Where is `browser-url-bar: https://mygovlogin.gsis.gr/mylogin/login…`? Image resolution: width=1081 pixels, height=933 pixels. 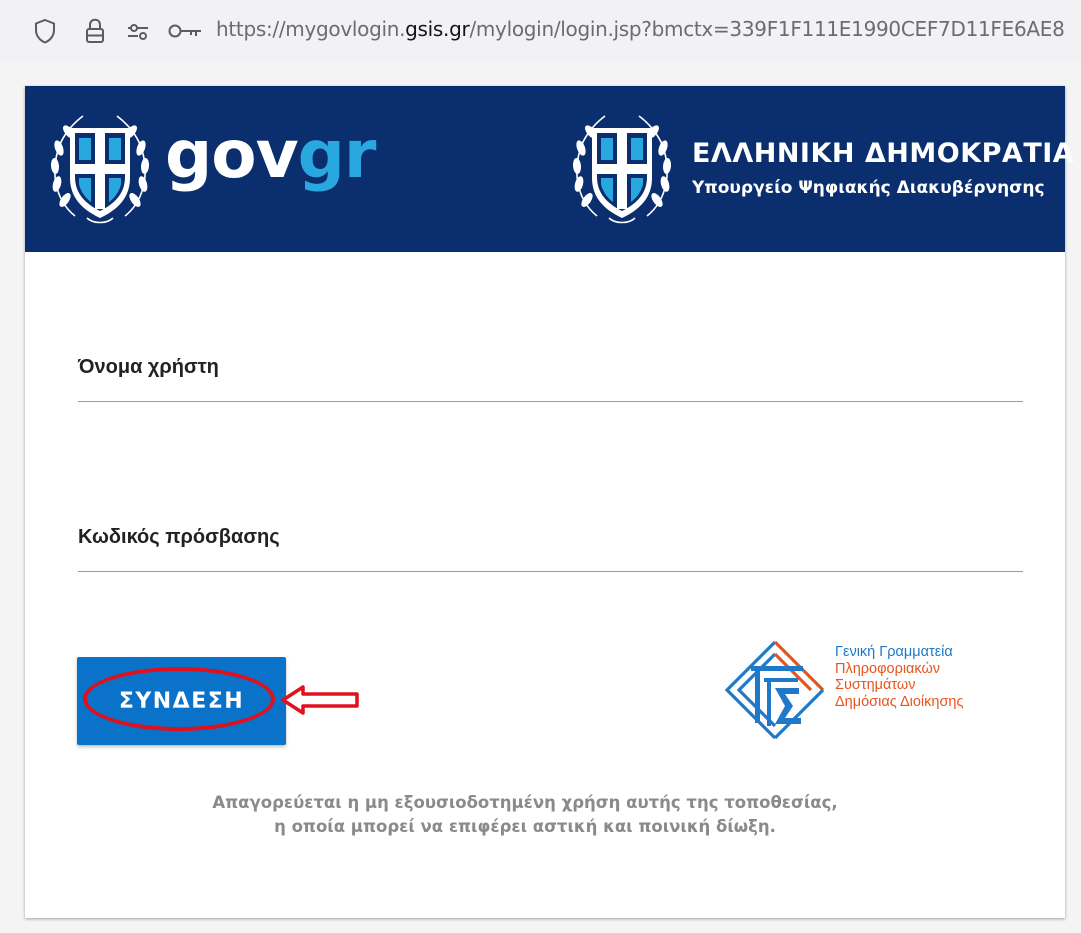 browser-url-bar: https://mygovlogin.gsis.gr/mylogin/login… is located at coordinates (540, 31).